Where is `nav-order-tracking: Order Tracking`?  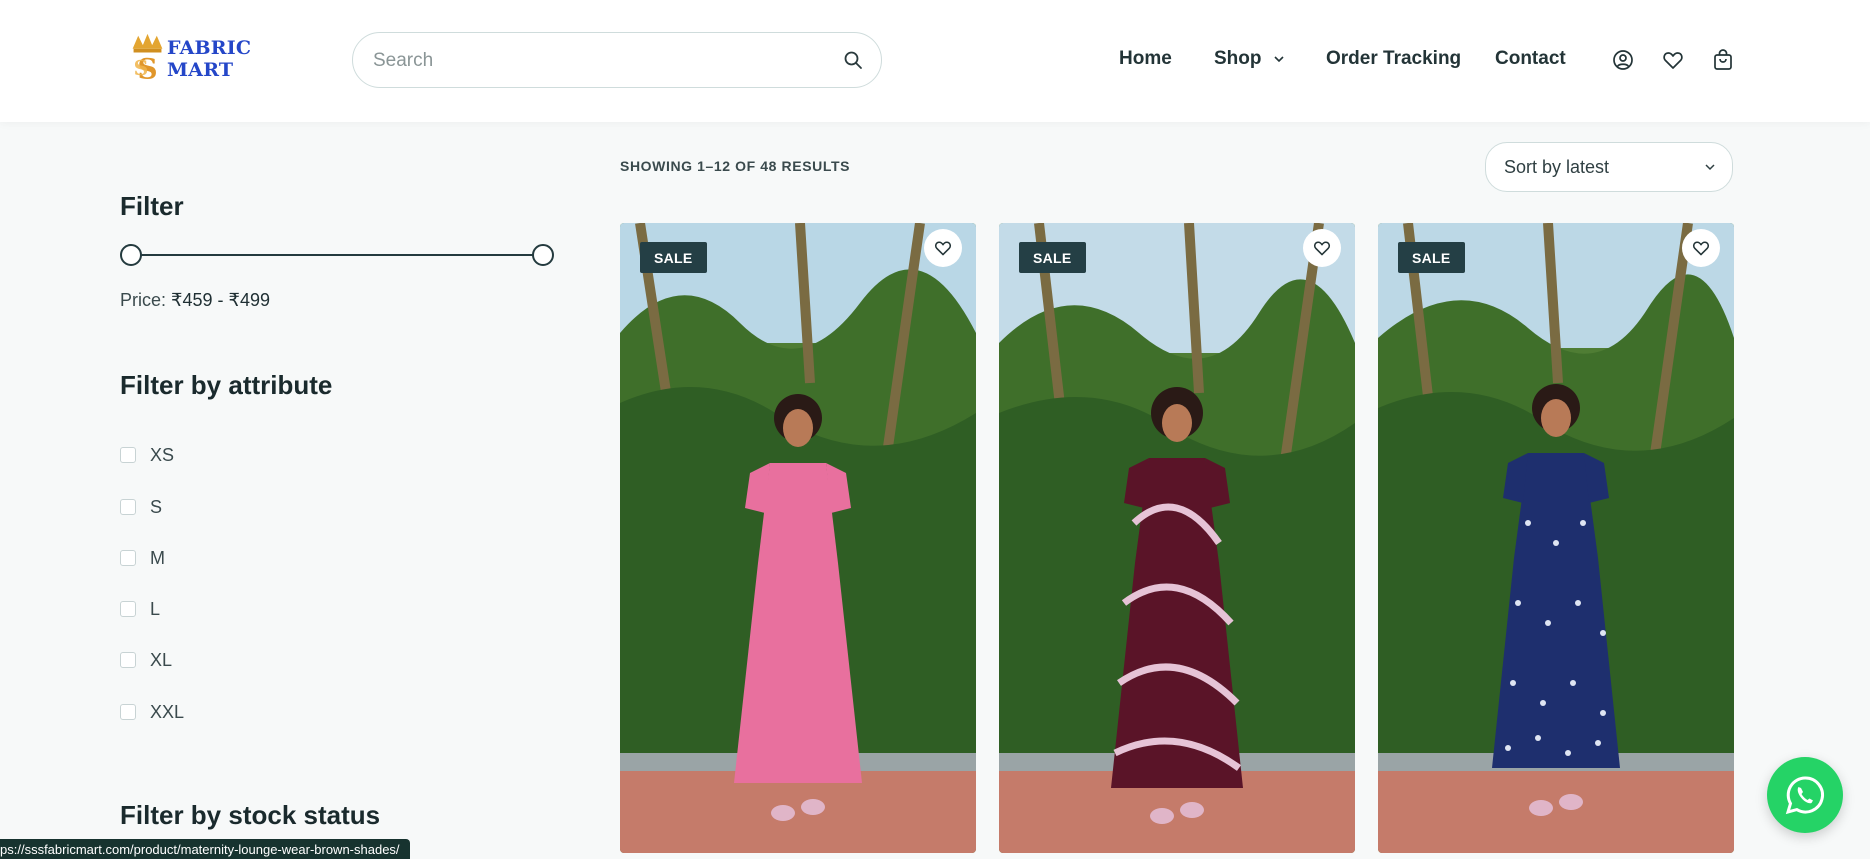 nav-order-tracking: Order Tracking is located at coordinates (1393, 59).